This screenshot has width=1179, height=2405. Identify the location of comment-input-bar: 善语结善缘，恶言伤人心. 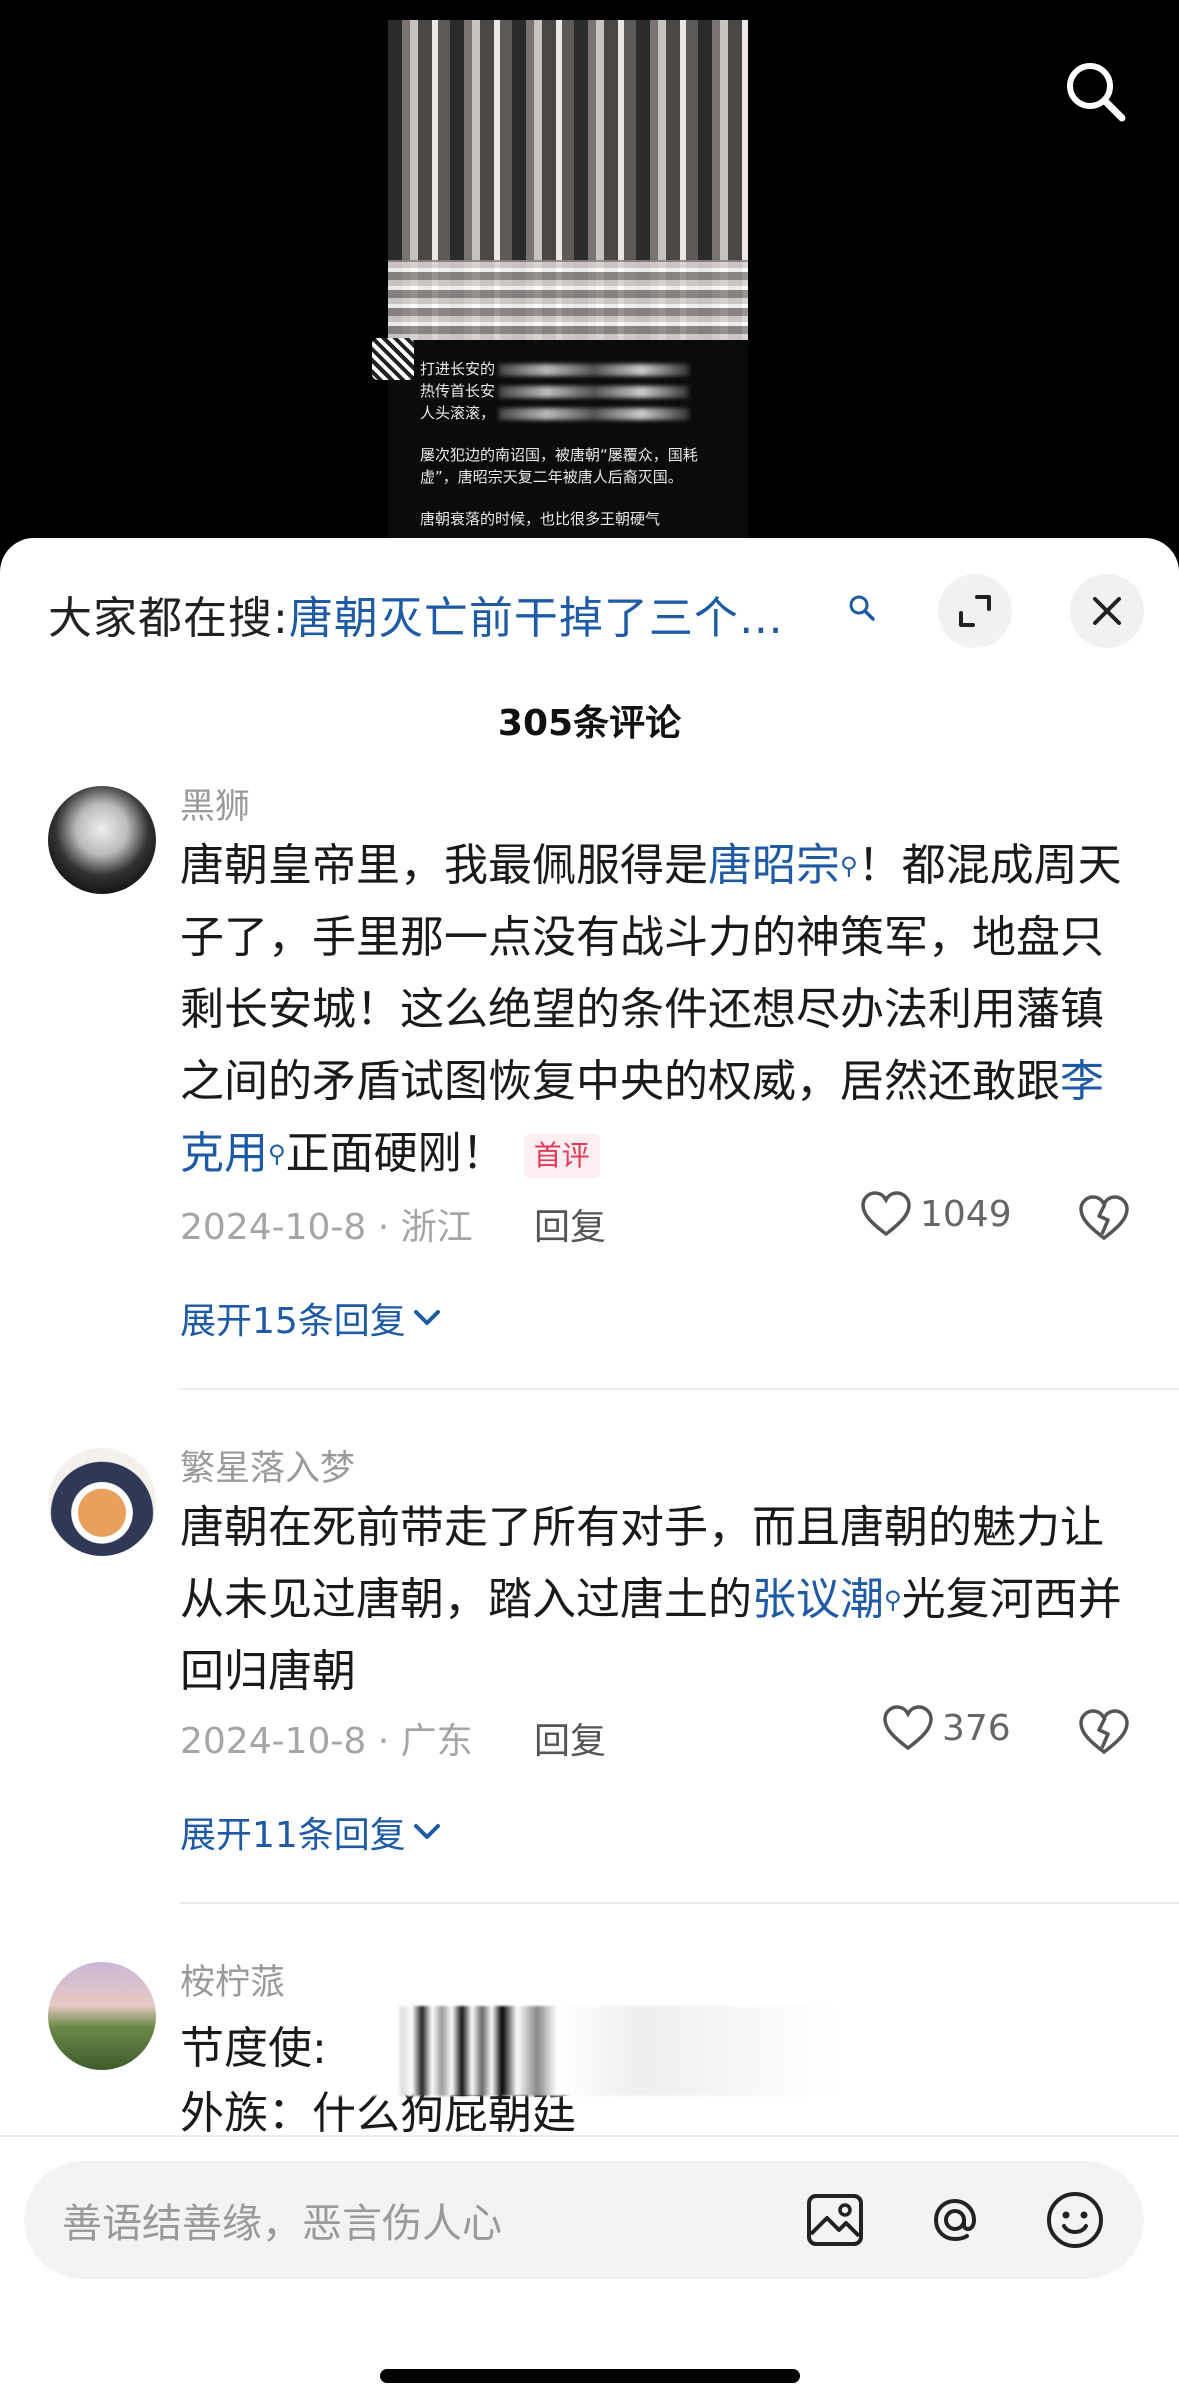
(589, 2270).